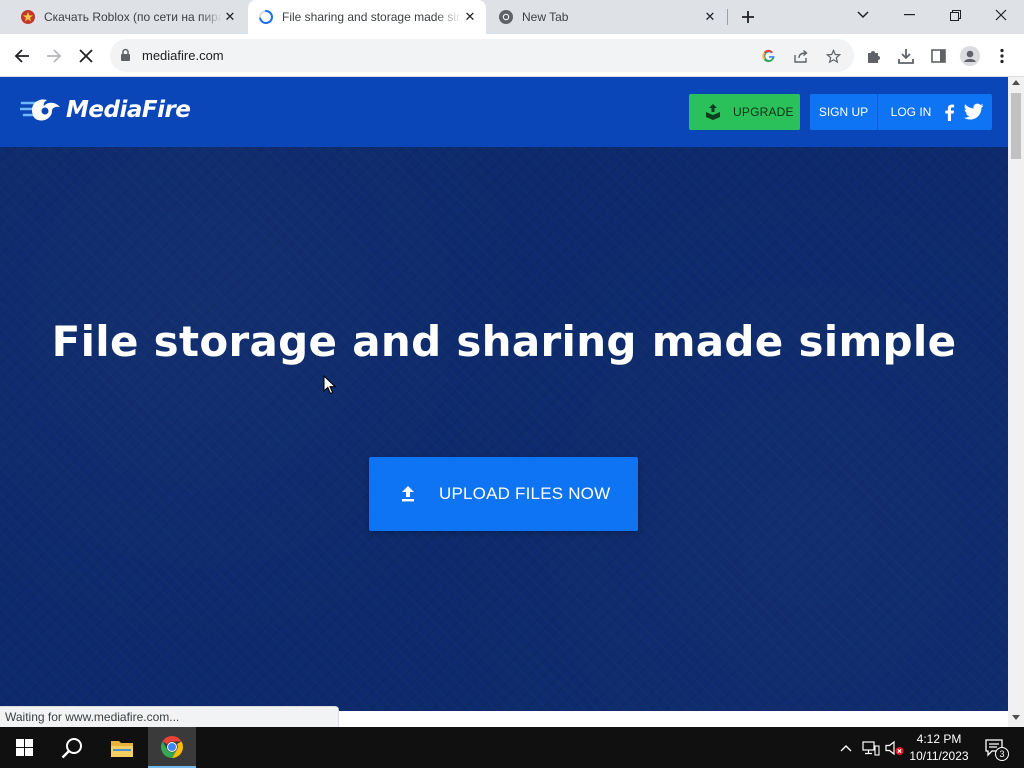 This screenshot has width=1024, height=768. Describe the element at coordinates (911, 112) in the screenshot. I see `log-in-button: LOG IN` at that location.